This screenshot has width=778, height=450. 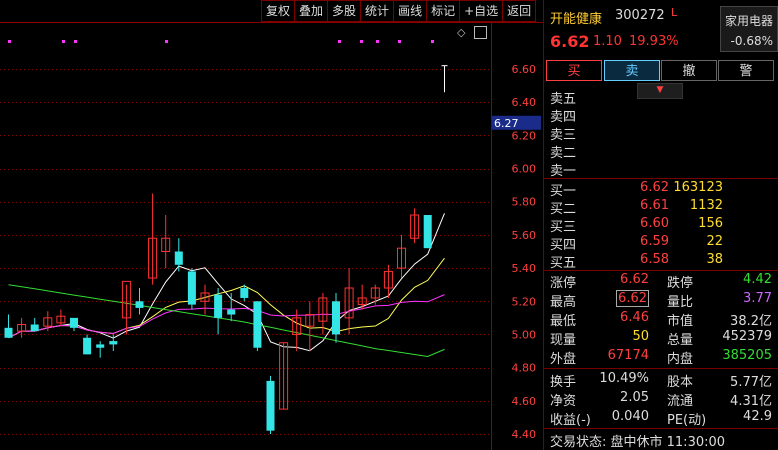 I want to click on chart-settings-icon: ◇, so click(x=461, y=32).